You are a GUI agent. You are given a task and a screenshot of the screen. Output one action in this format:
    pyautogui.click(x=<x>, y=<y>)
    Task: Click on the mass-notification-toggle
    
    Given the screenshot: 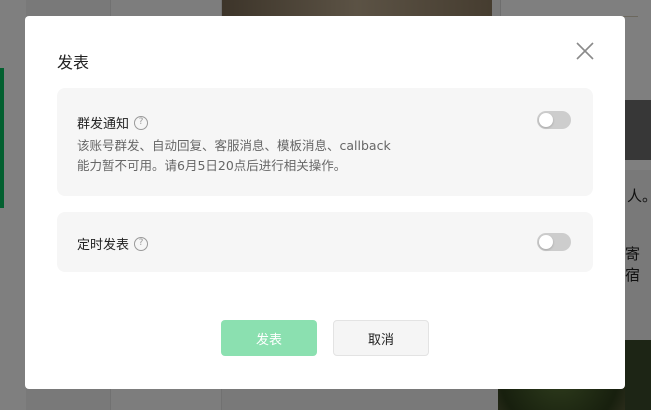 What is the action you would take?
    pyautogui.click(x=554, y=120)
    